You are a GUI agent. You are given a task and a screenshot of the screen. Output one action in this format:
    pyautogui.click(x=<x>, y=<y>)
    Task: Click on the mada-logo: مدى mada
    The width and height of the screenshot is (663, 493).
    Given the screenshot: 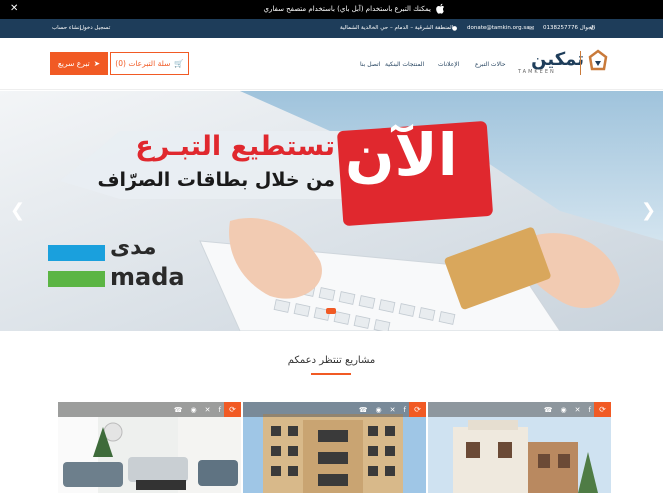 What is the action you would take?
    pyautogui.click(x=118, y=264)
    